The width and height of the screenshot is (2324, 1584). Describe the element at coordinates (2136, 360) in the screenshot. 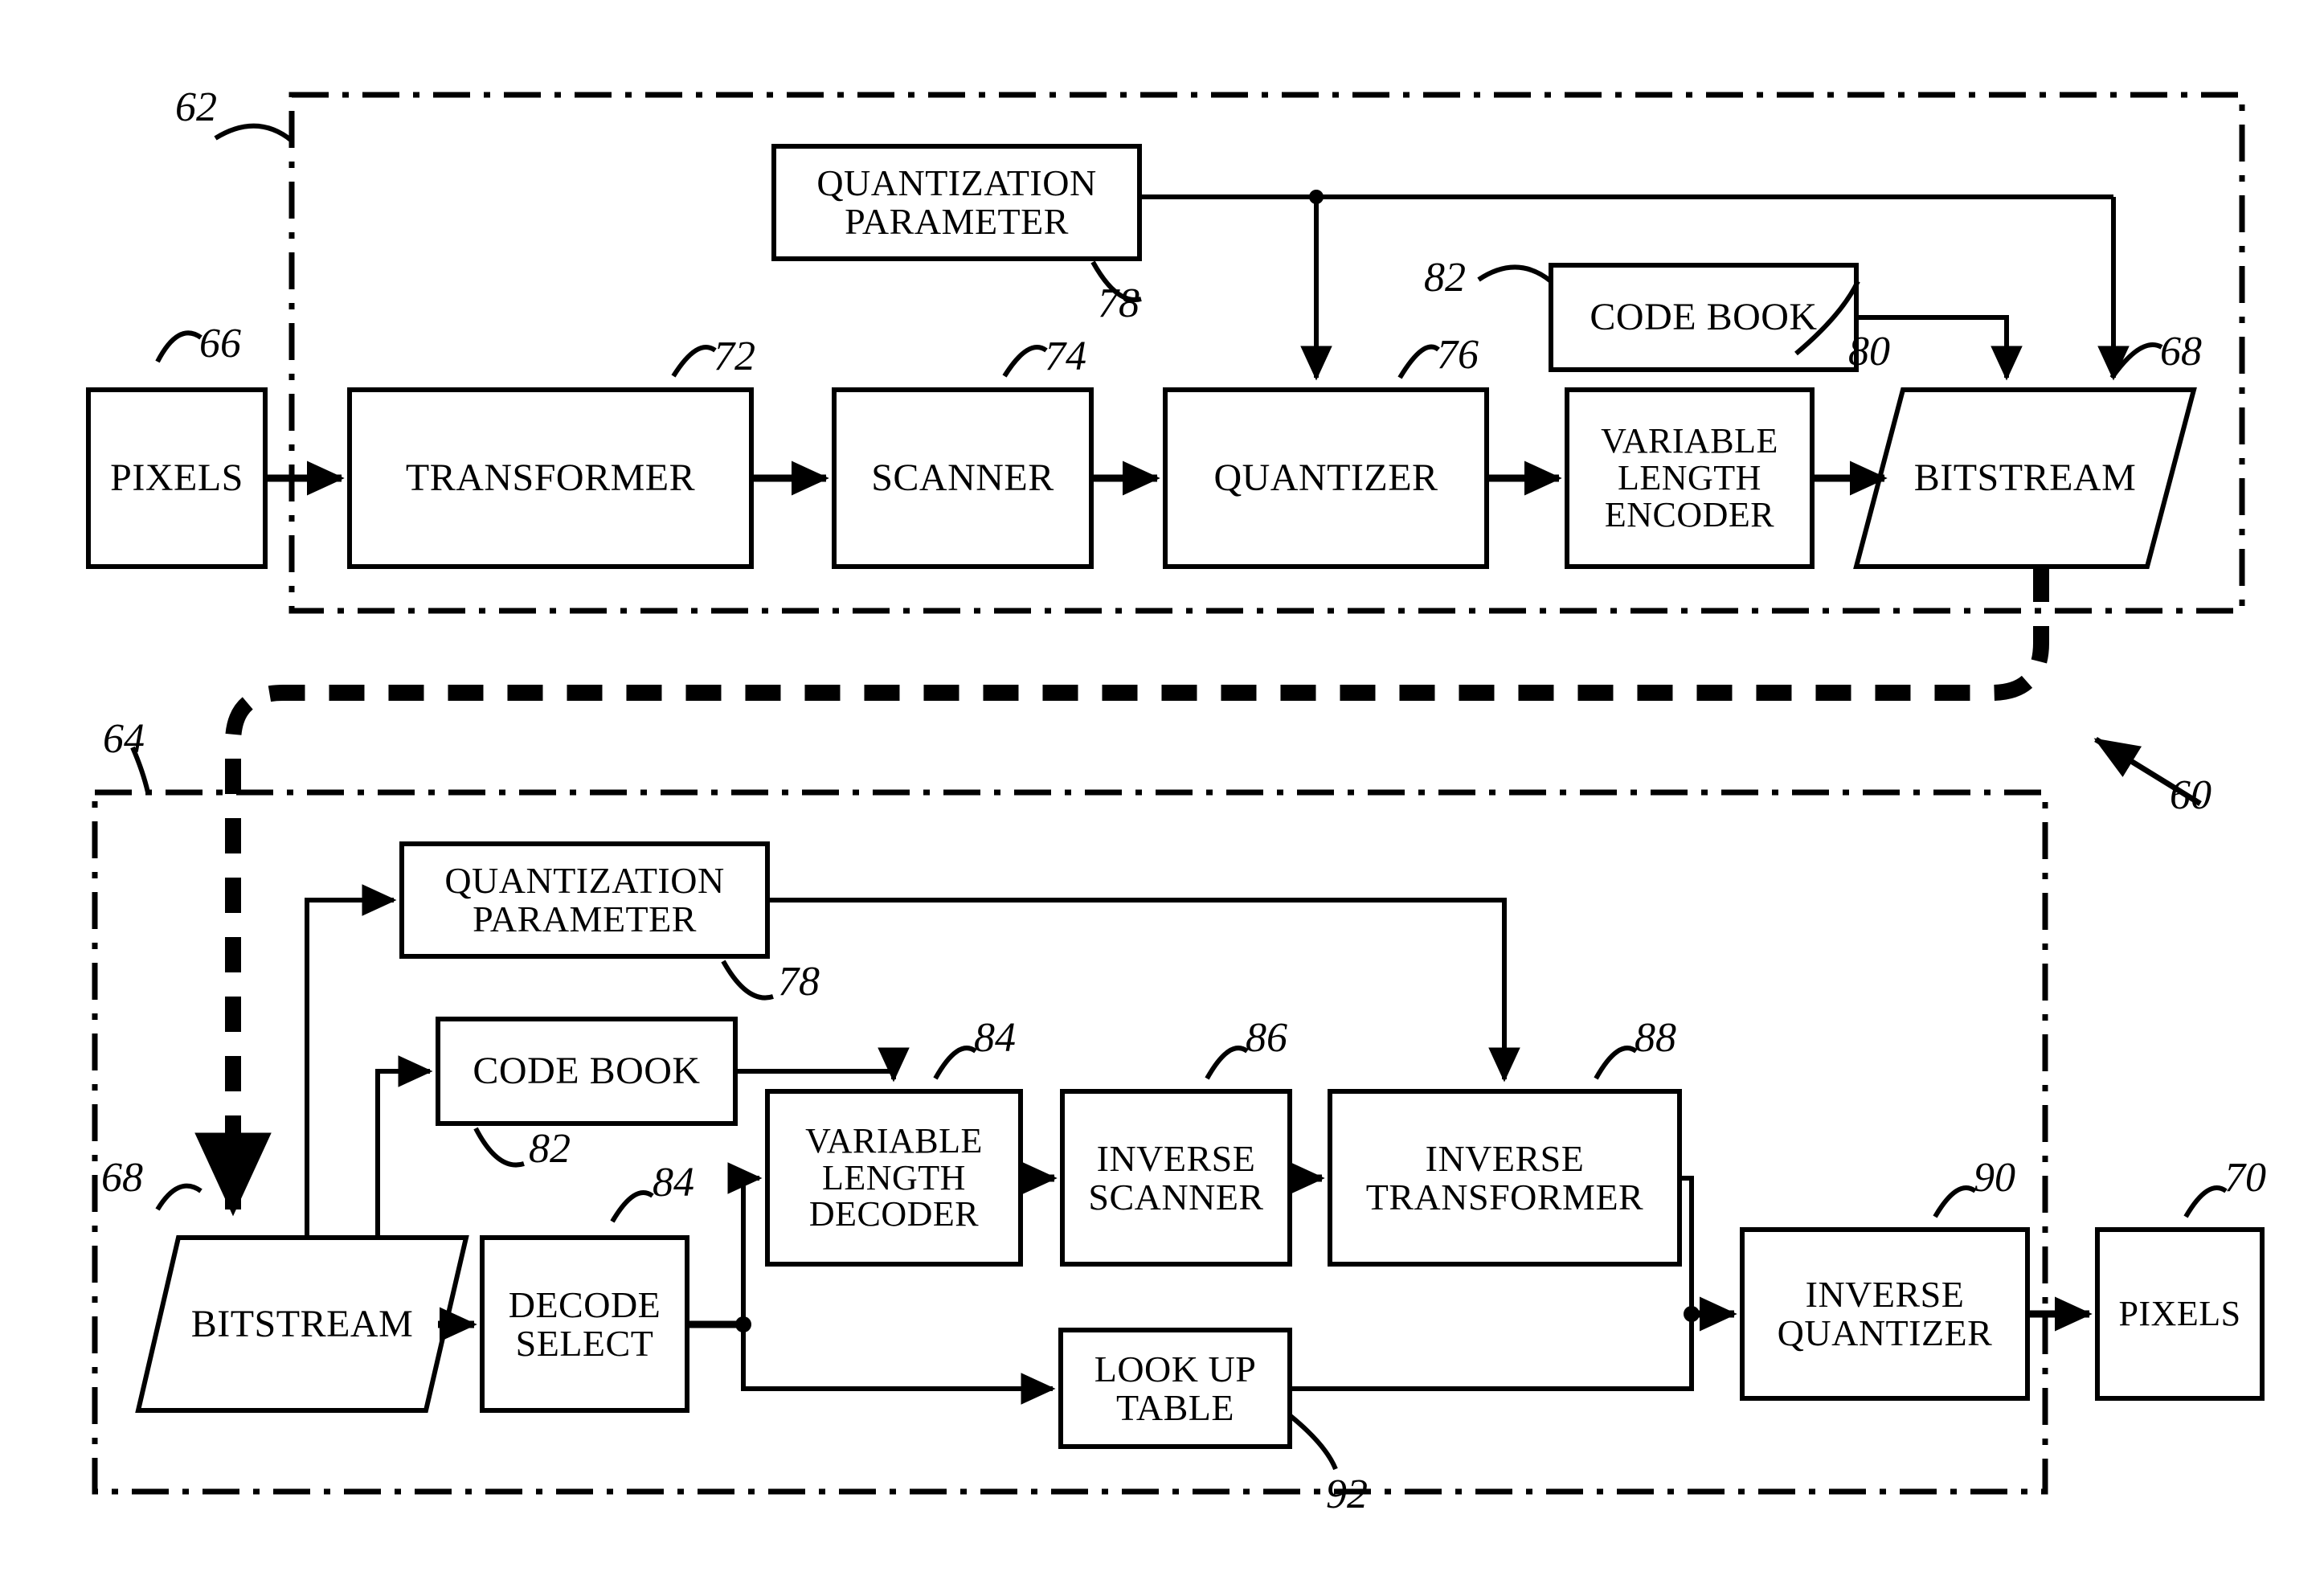

I see `leader-68-enc` at that location.